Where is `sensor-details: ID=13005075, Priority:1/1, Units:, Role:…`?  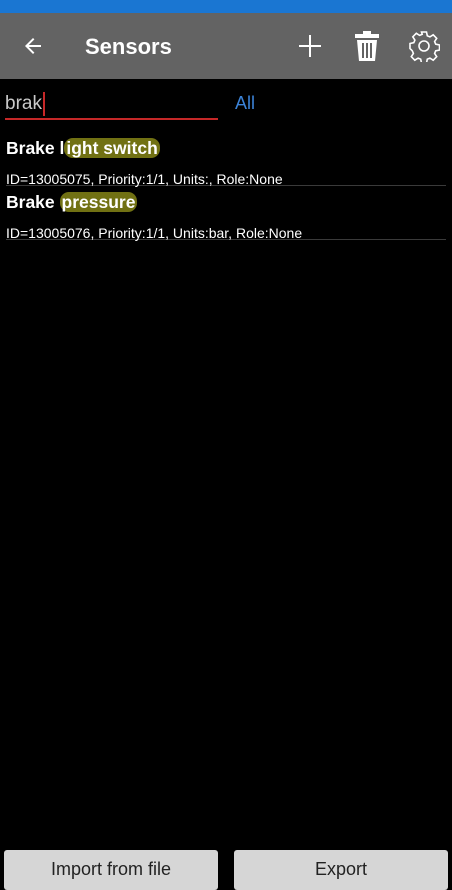 sensor-details: ID=13005075, Priority:1/1, Units:, Role:… is located at coordinates (144, 179).